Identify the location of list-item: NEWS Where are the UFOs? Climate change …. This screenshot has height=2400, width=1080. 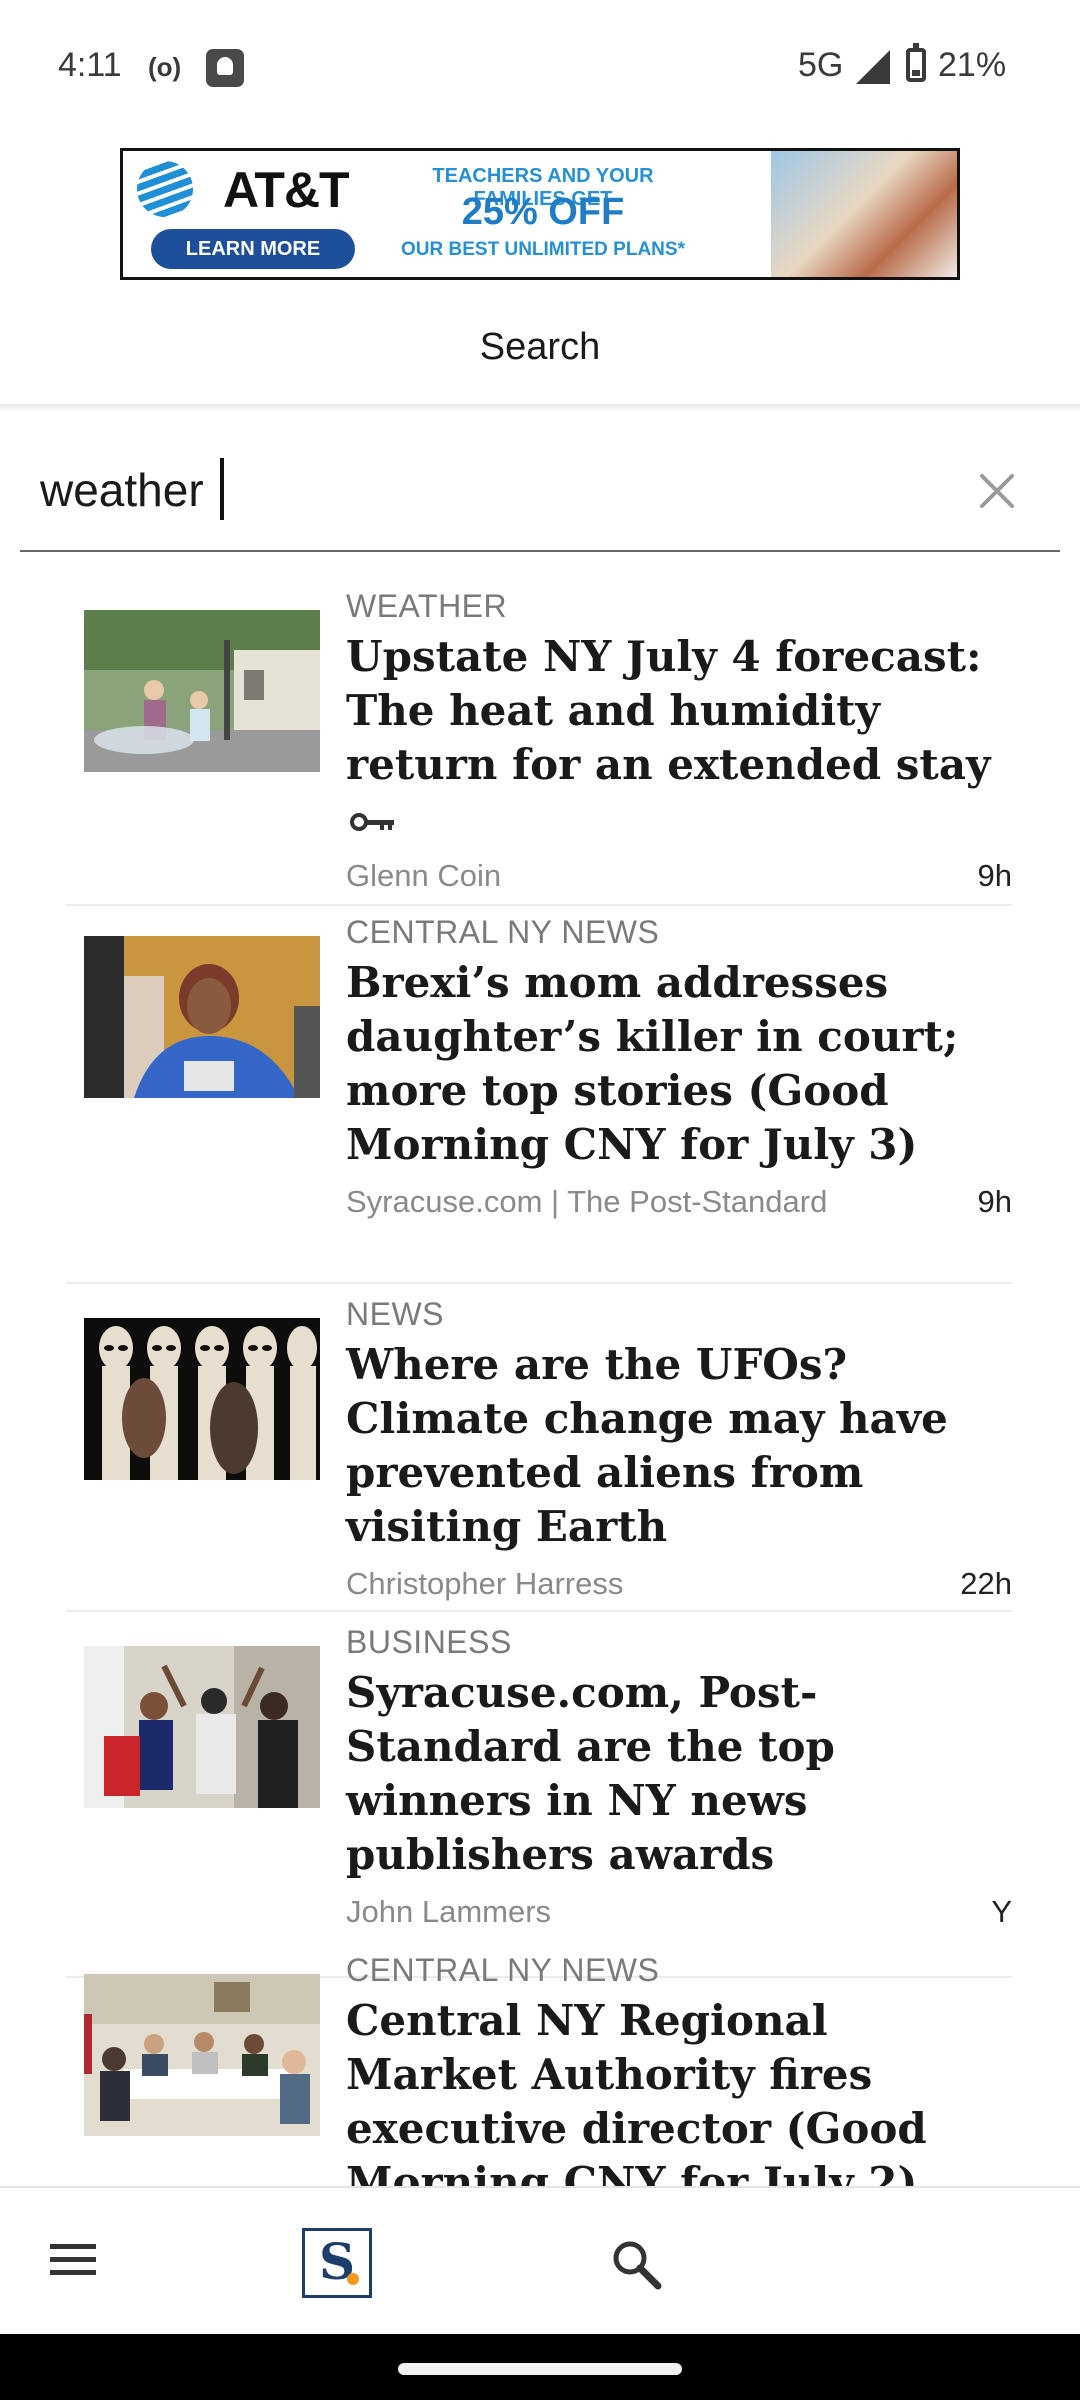
(539, 1452).